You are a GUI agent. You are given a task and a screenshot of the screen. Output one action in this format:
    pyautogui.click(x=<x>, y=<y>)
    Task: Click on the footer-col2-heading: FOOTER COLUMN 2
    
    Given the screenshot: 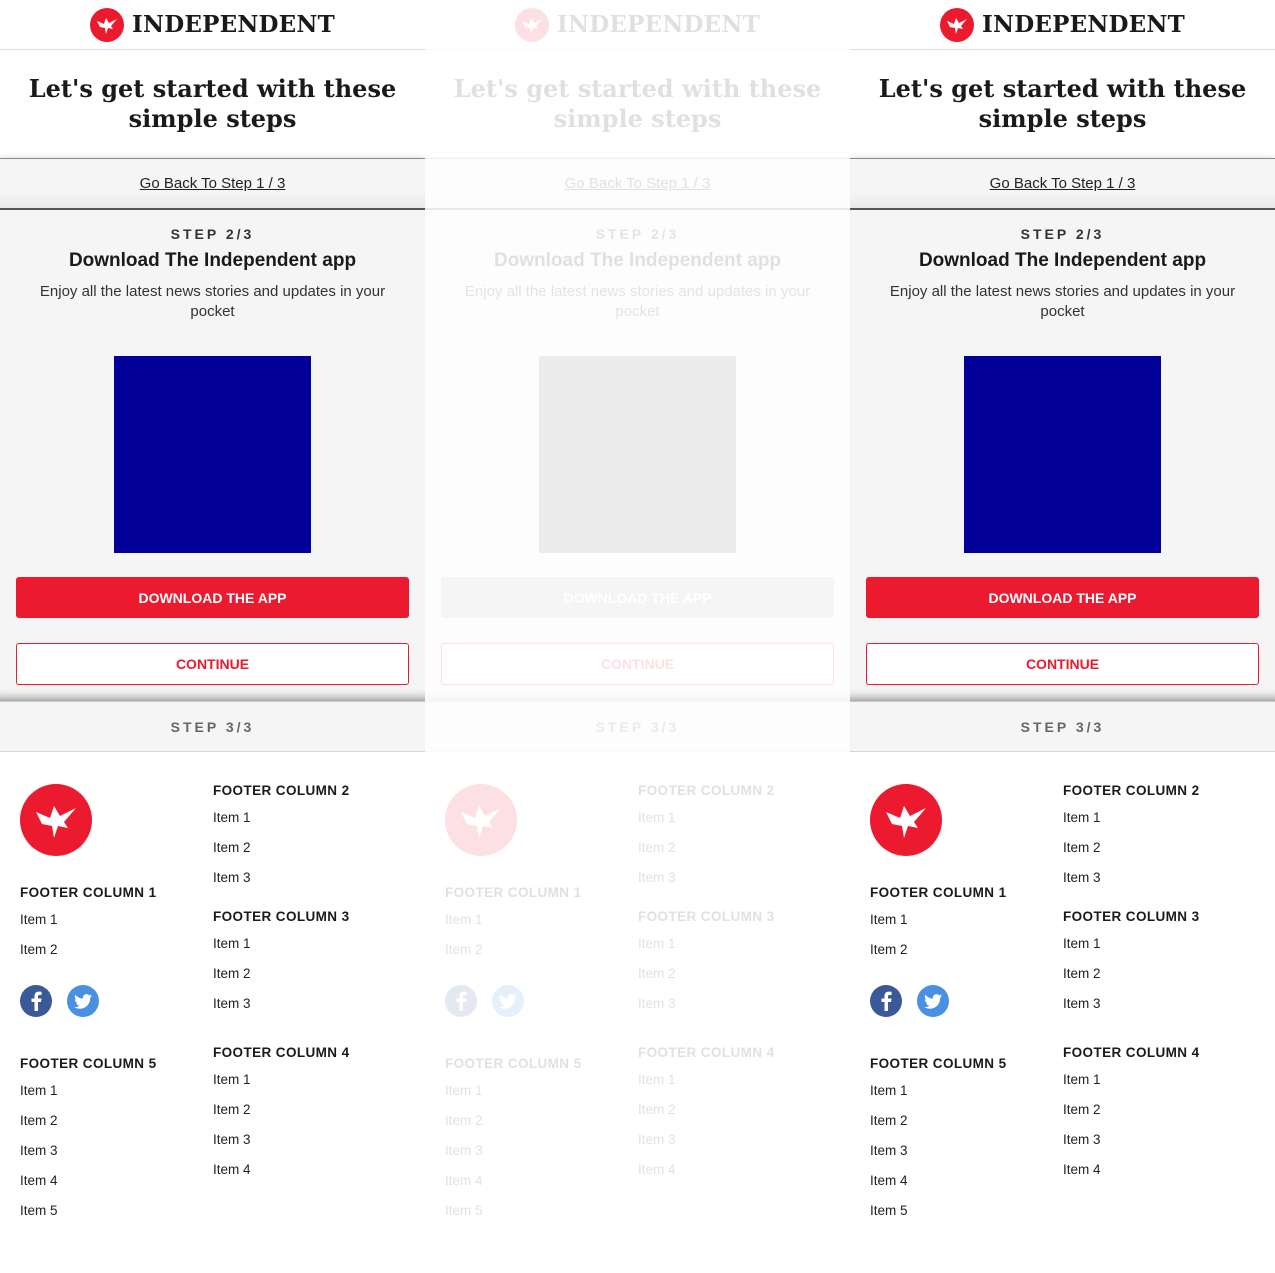 What is the action you would take?
    pyautogui.click(x=1131, y=790)
    